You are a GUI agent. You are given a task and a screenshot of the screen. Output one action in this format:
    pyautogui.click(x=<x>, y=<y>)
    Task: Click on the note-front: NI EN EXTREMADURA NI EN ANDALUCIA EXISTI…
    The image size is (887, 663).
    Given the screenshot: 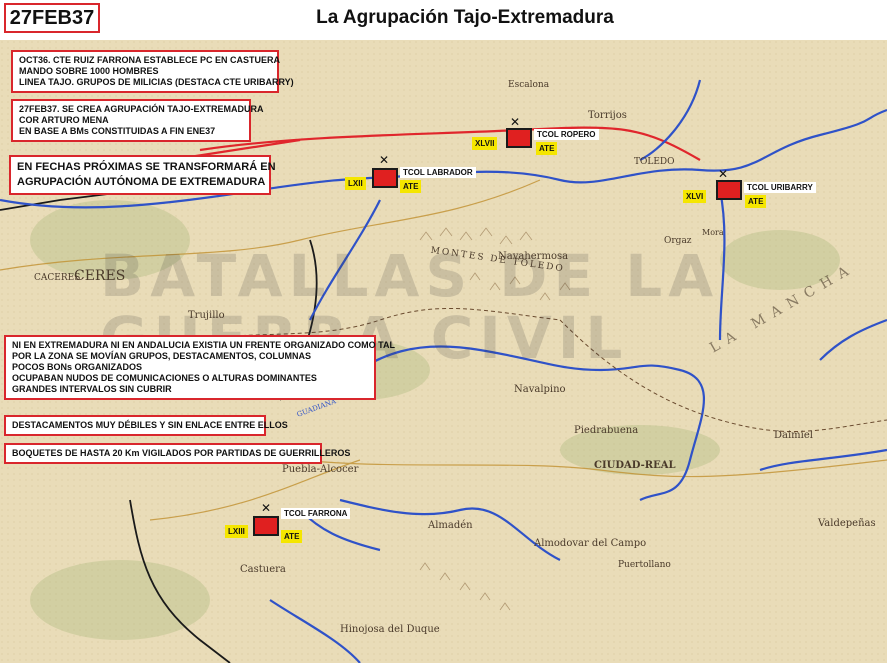 What is the action you would take?
    pyautogui.click(x=199, y=367)
    